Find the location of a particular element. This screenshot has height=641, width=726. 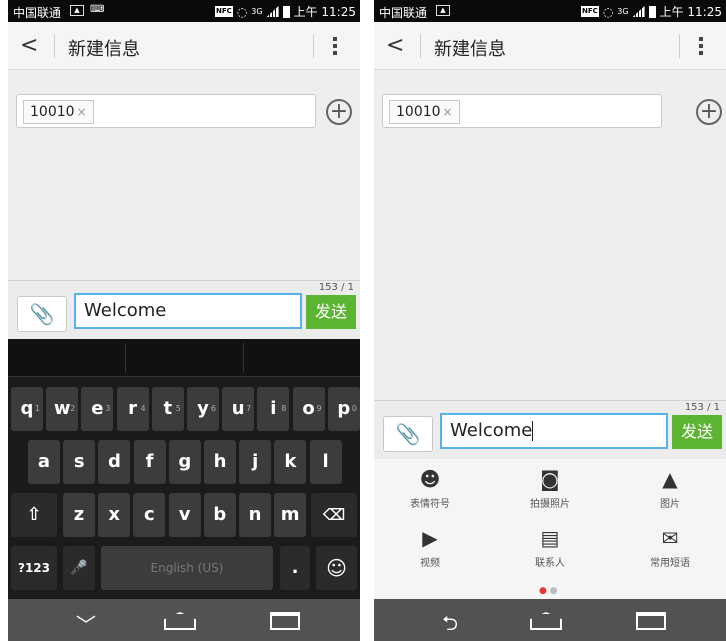

navigation-bar: ⮌ is located at coordinates (550, 620).